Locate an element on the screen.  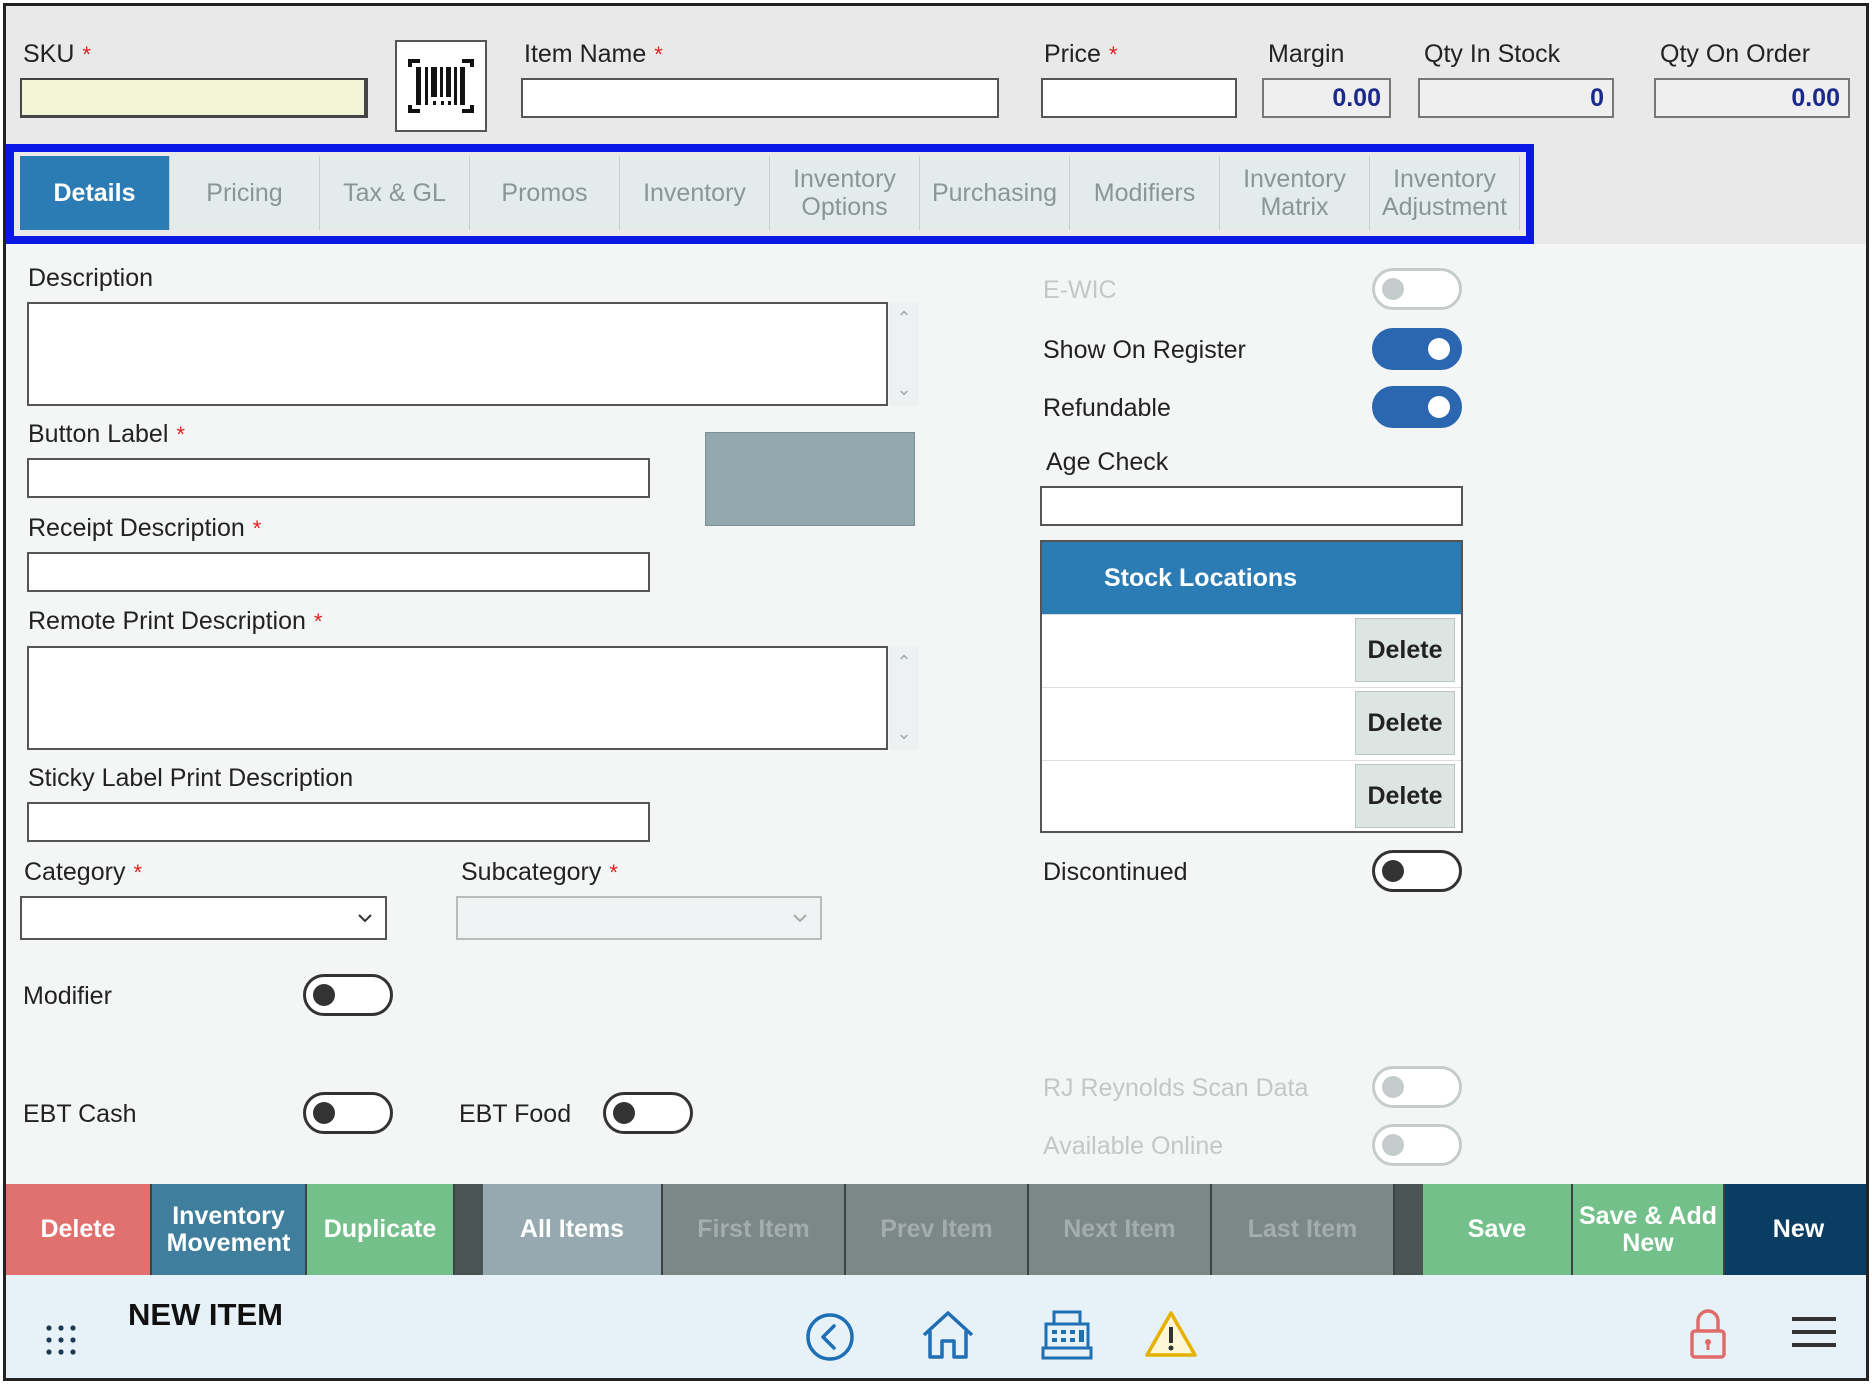
save-button: Save is located at coordinates (1498, 1229).